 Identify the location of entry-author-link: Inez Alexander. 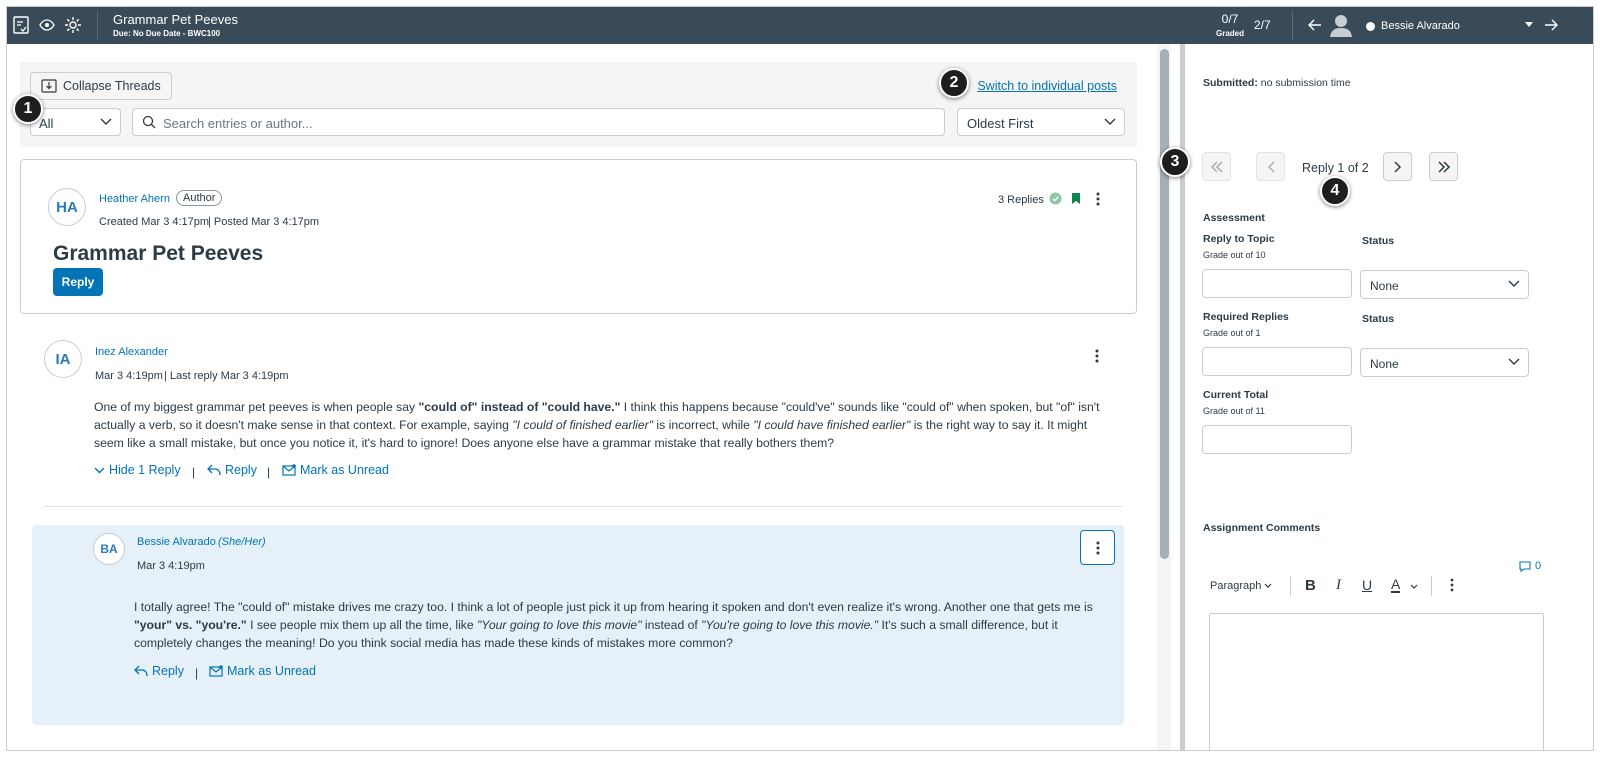
(131, 352).